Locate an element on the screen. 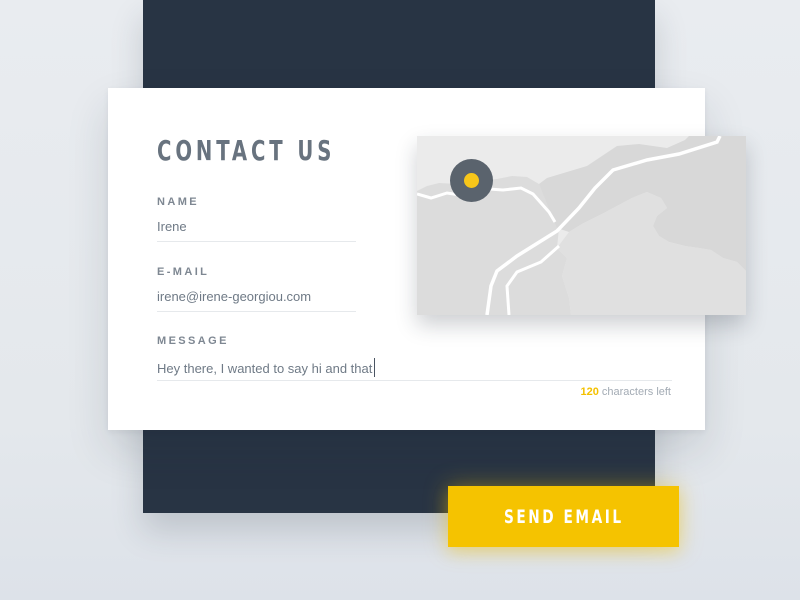 The image size is (800, 600). message-label: MESSAGE is located at coordinates (193, 341).